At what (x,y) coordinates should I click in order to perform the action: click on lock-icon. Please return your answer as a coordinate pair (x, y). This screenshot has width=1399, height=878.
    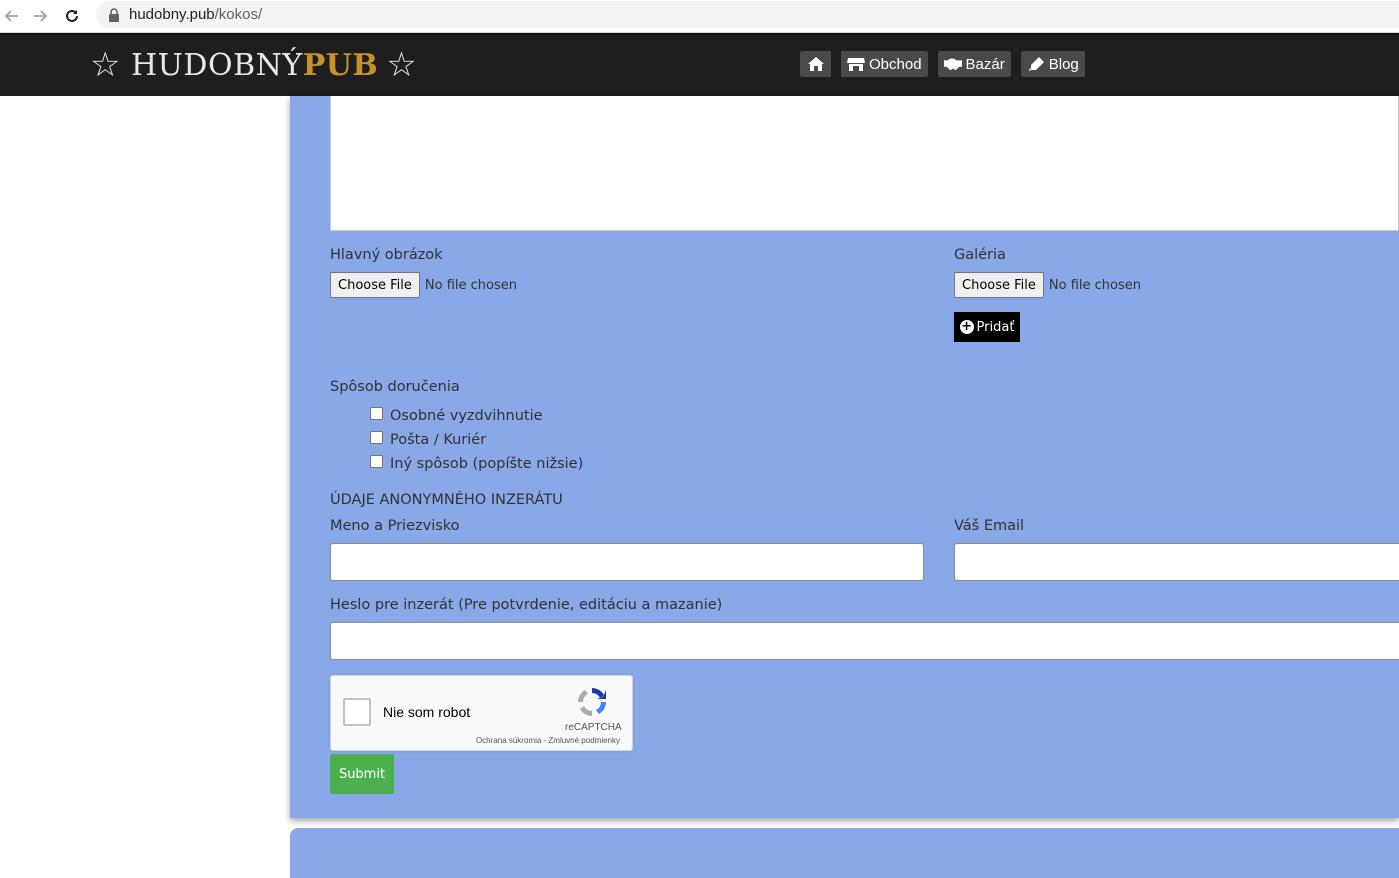
    Looking at the image, I should click on (114, 14).